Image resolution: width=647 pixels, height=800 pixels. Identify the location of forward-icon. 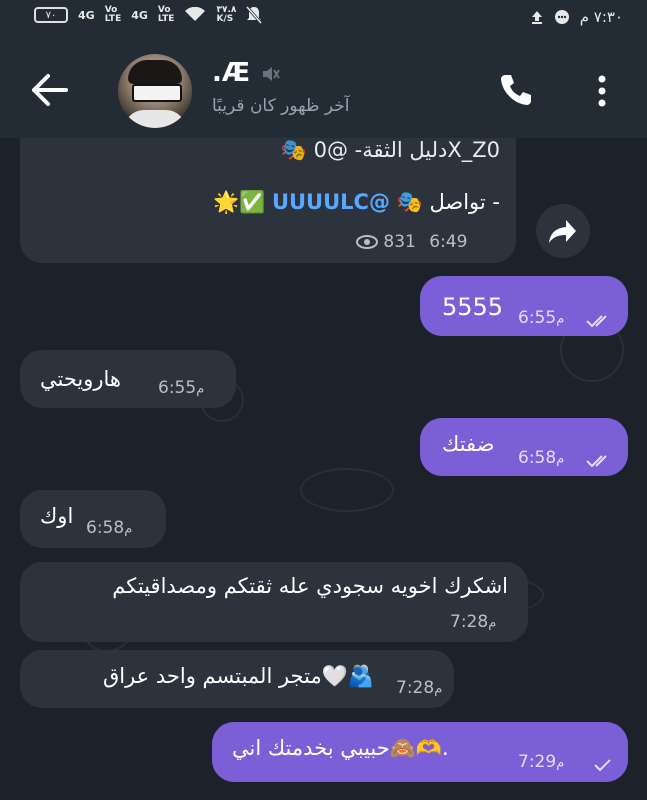
(562, 231).